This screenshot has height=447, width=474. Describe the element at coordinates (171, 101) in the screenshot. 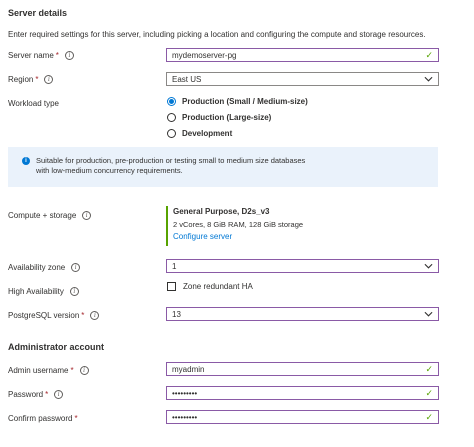

I see `radio-selected` at that location.